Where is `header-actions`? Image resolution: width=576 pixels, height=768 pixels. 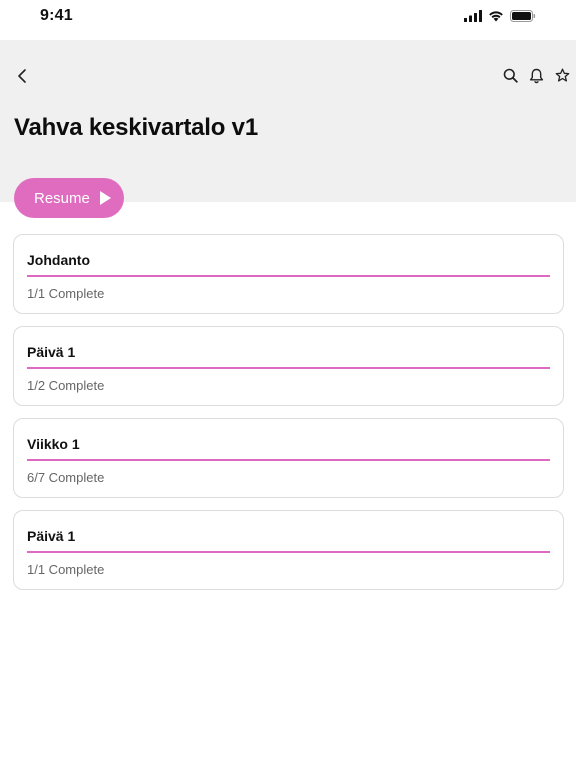 header-actions is located at coordinates (536, 78).